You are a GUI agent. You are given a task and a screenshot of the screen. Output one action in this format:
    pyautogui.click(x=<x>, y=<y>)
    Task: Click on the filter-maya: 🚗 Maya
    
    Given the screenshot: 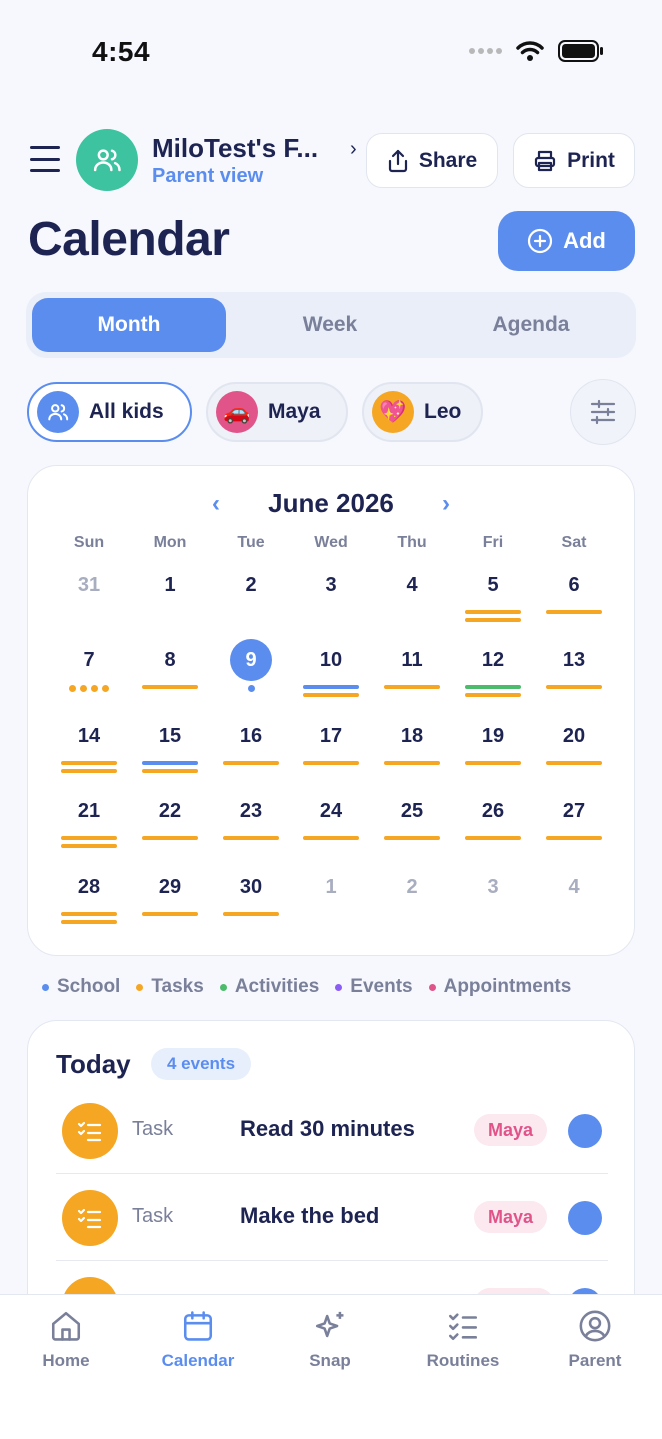 What is the action you would take?
    pyautogui.click(x=277, y=412)
    